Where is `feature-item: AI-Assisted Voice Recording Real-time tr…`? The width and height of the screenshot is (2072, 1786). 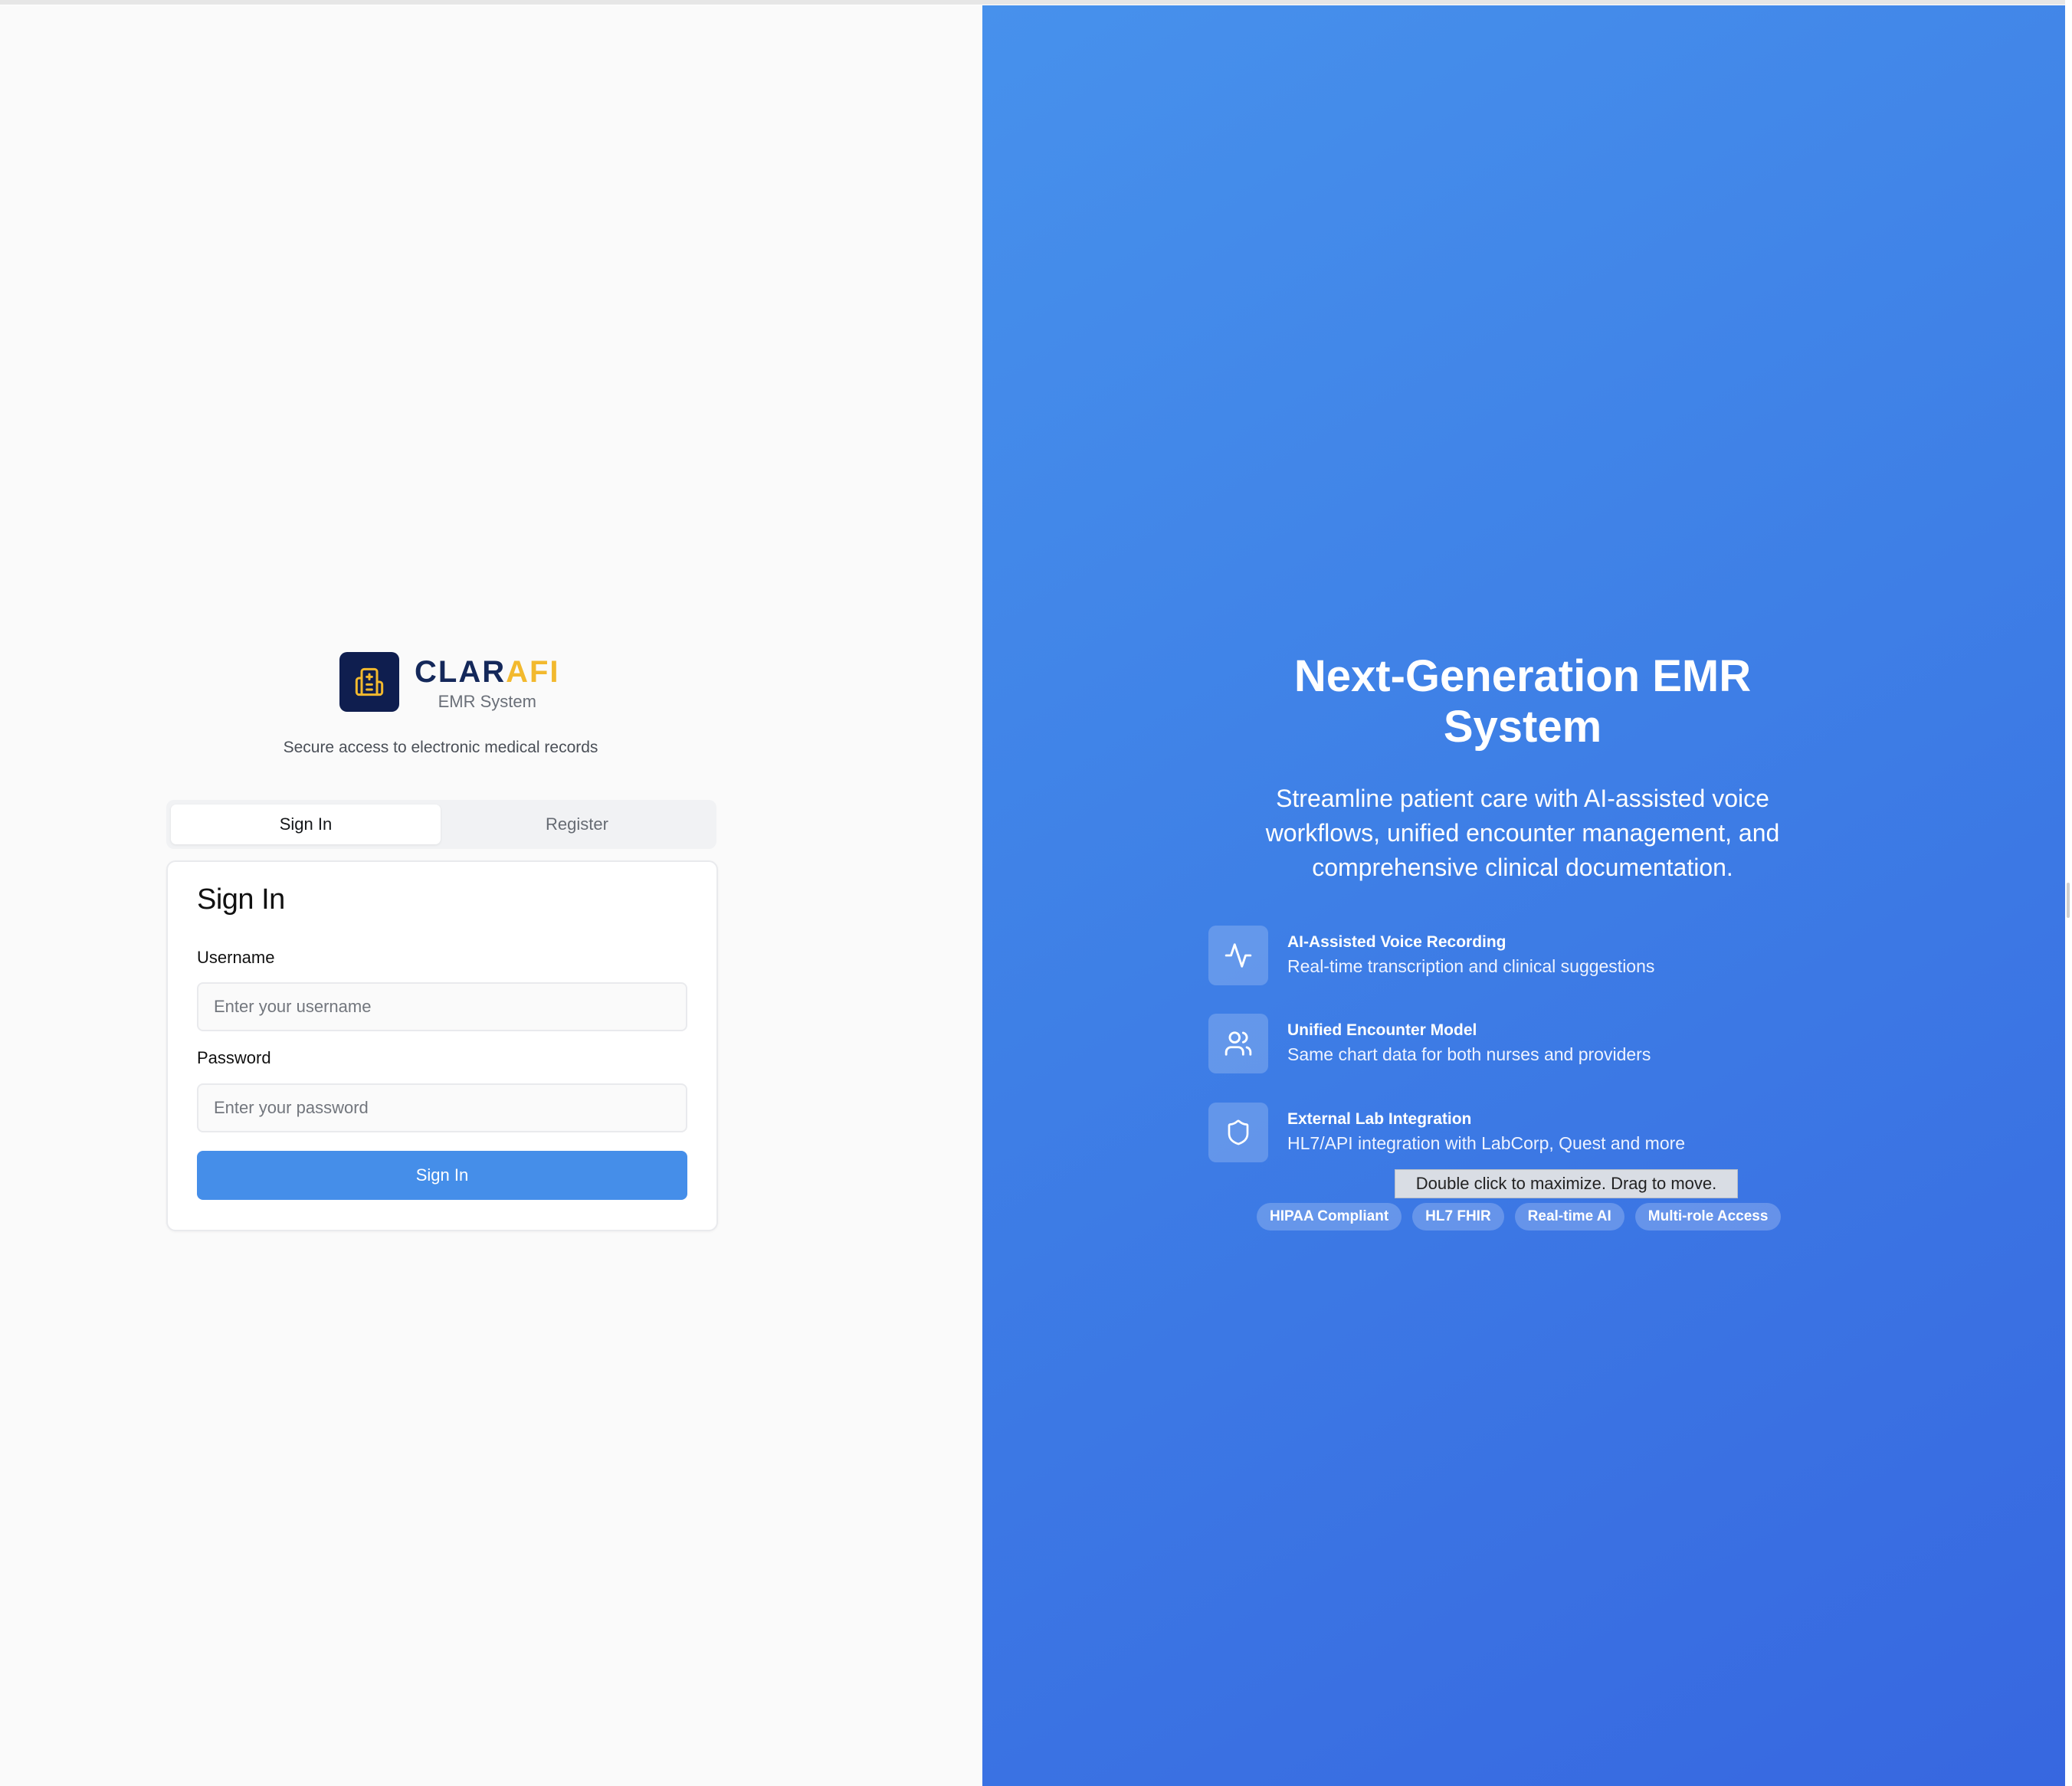 feature-item: AI-Assisted Voice Recording Real-time tr… is located at coordinates (1522, 956).